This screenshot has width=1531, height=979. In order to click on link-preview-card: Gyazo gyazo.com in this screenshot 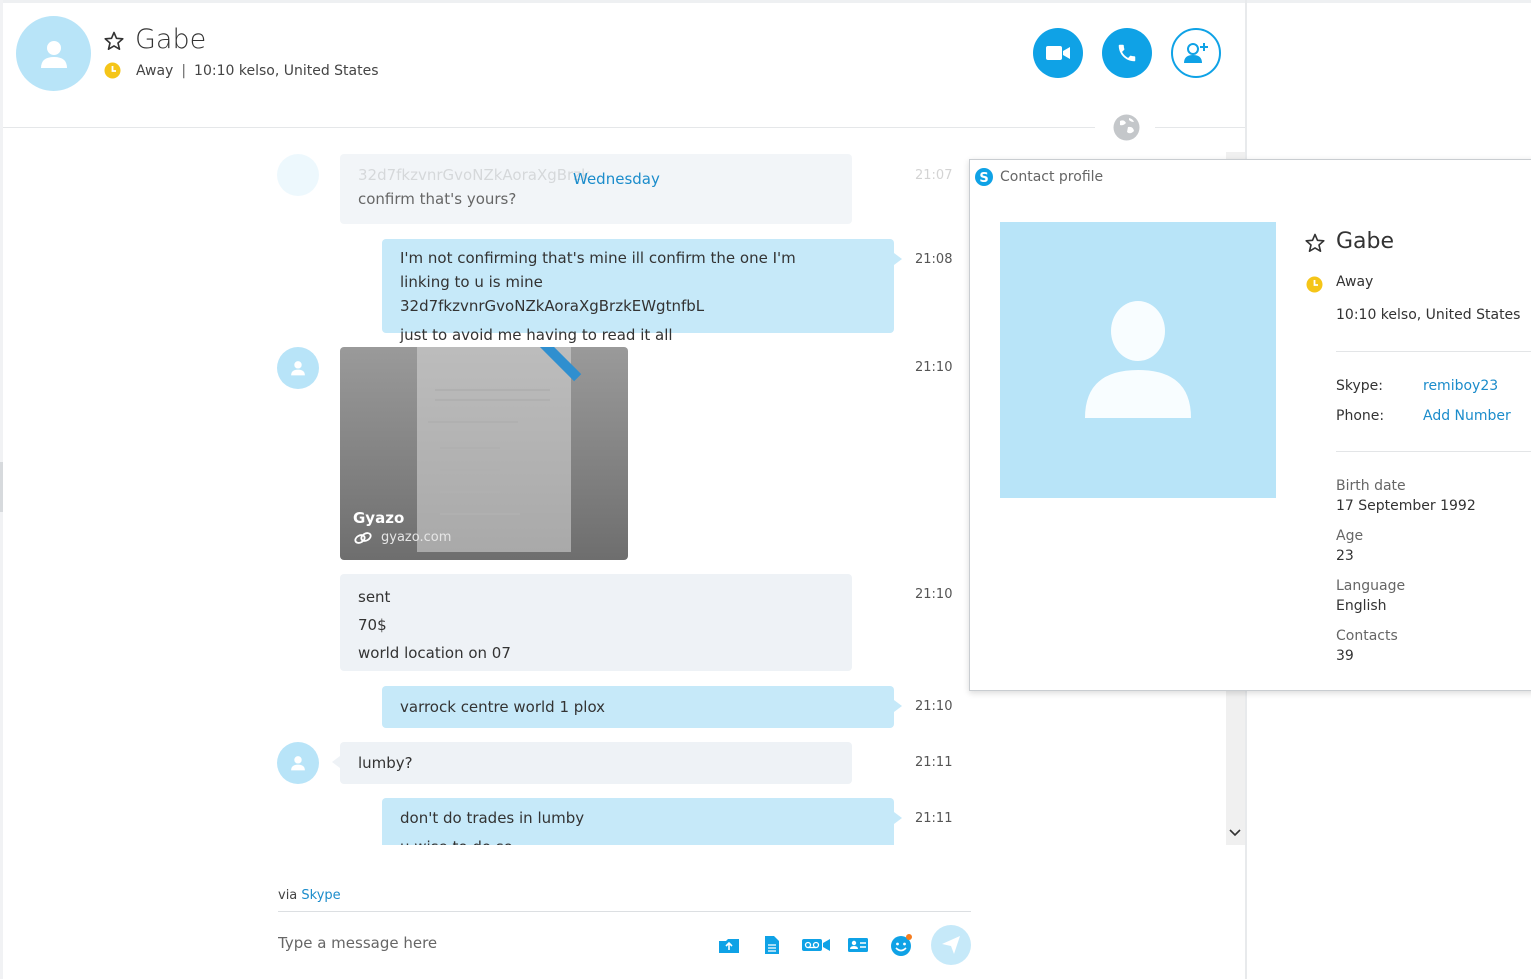, I will do `click(484, 453)`.